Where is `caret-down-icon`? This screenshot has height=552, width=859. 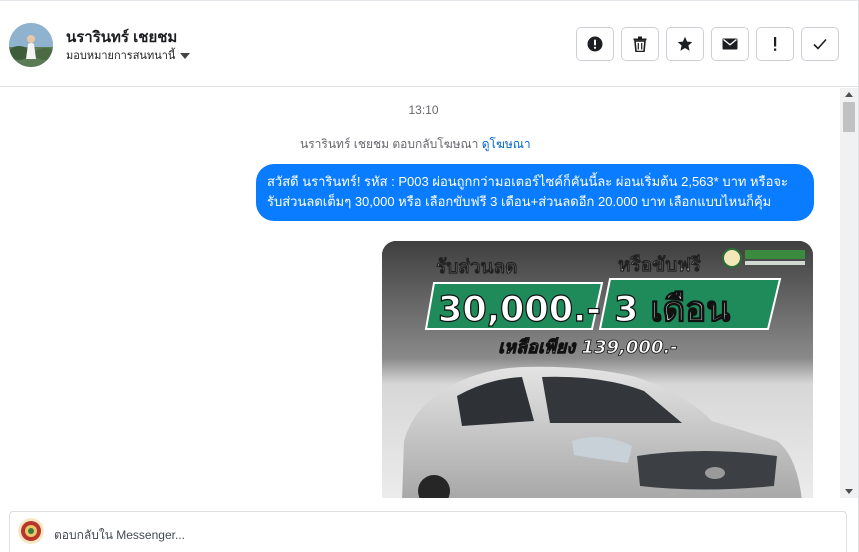
caret-down-icon is located at coordinates (185, 55).